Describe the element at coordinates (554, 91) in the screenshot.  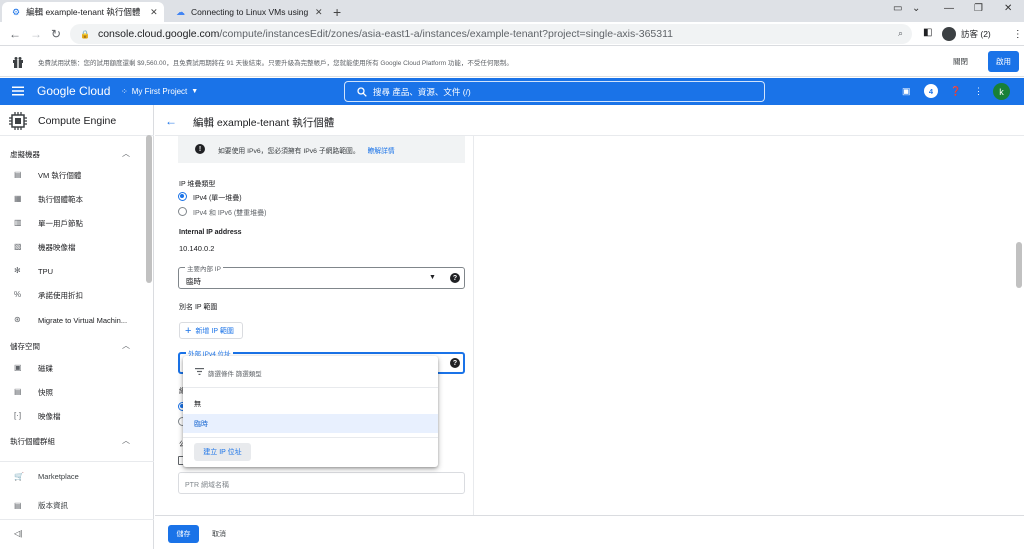
I see `search-input: 搜尋 產品、資源、文件 (/)` at that location.